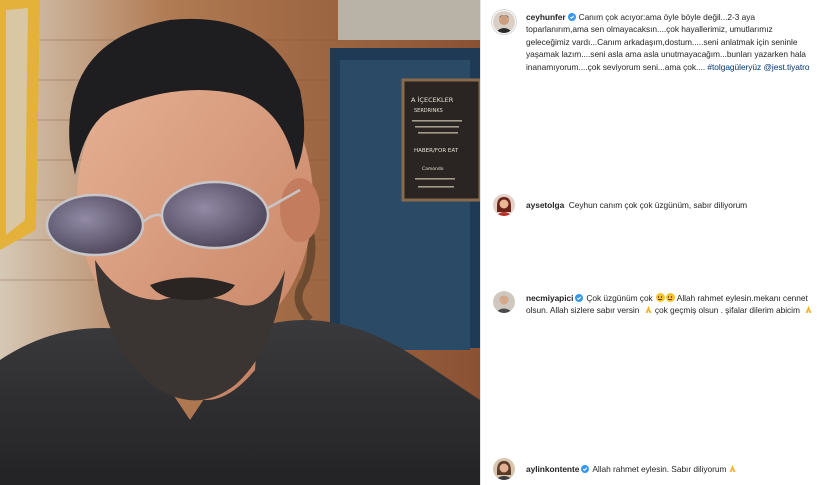 This screenshot has width=820, height=485. I want to click on comment-text-before: Çok üzgünüm çok, so click(620, 298).